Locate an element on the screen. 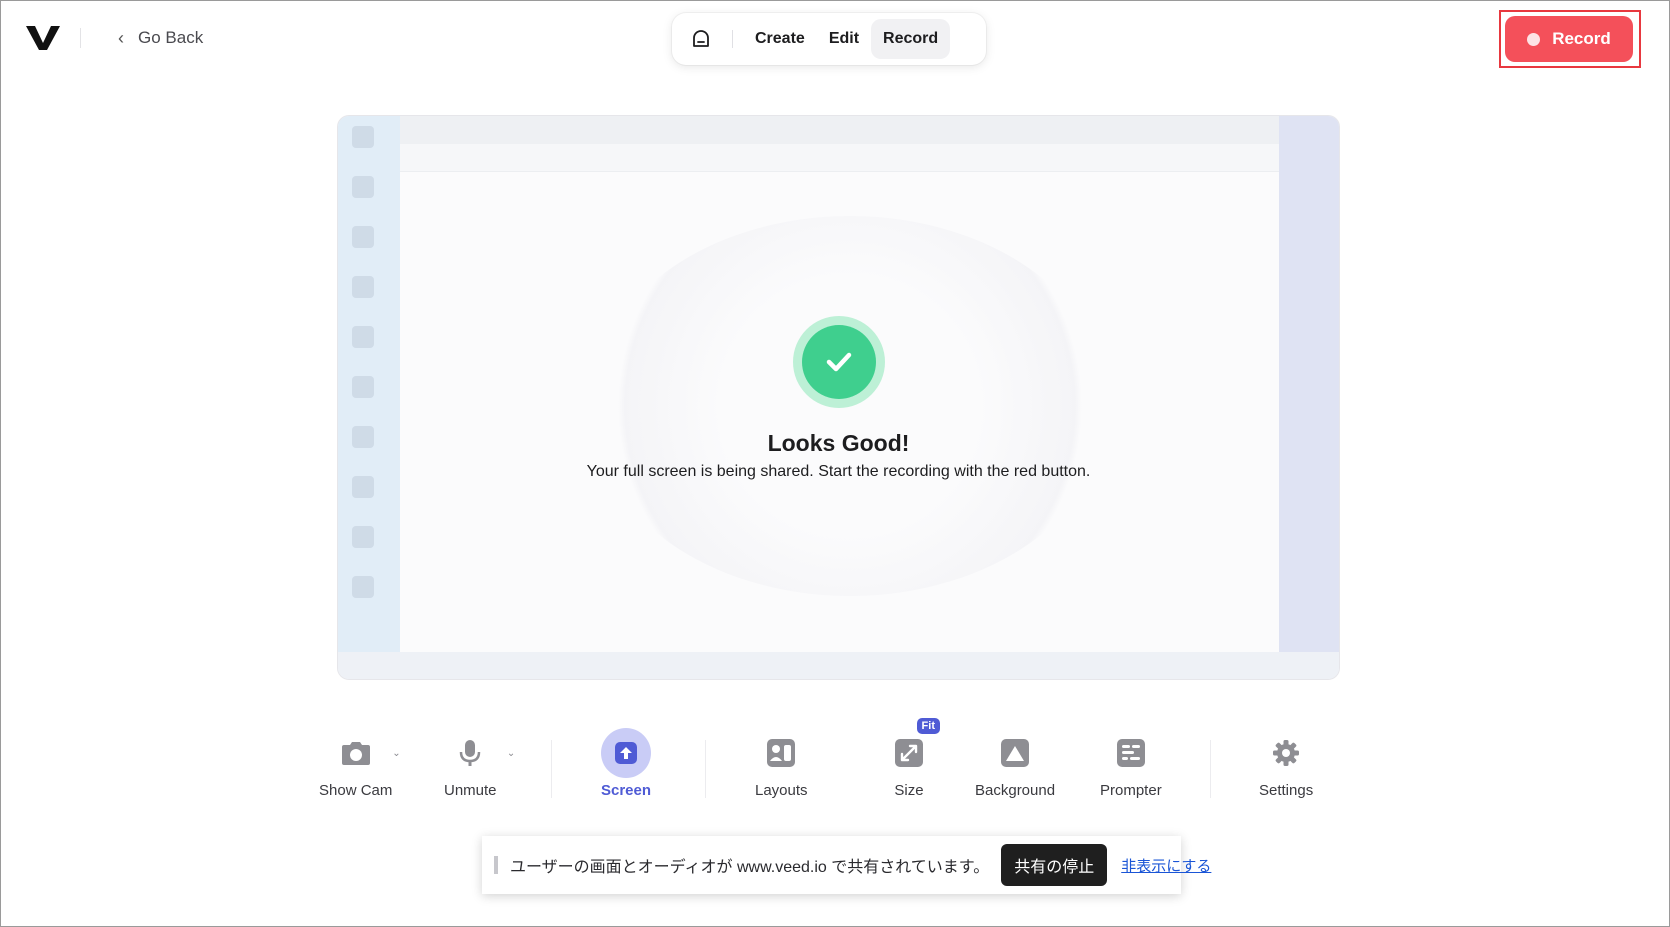 The image size is (1670, 927). tab-create: Create is located at coordinates (780, 39).